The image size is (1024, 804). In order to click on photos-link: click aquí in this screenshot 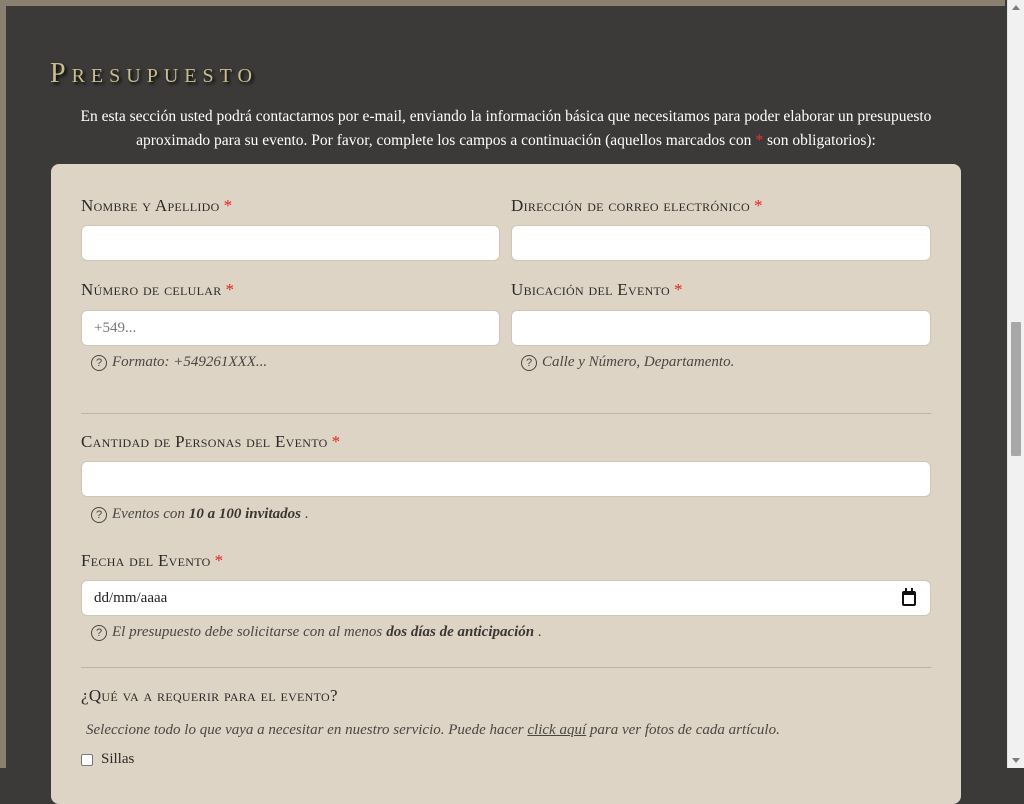, I will do `click(556, 730)`.